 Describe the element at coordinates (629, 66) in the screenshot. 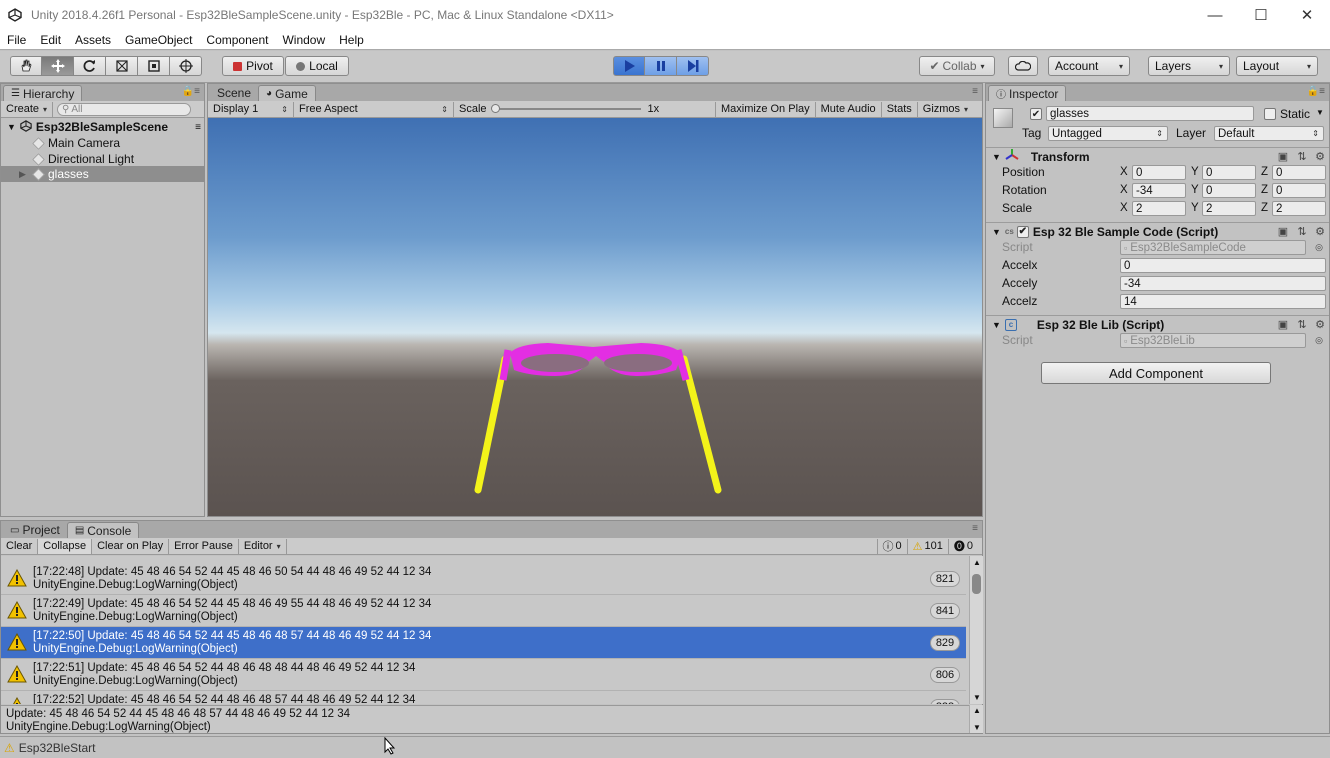

I see `play-button` at that location.